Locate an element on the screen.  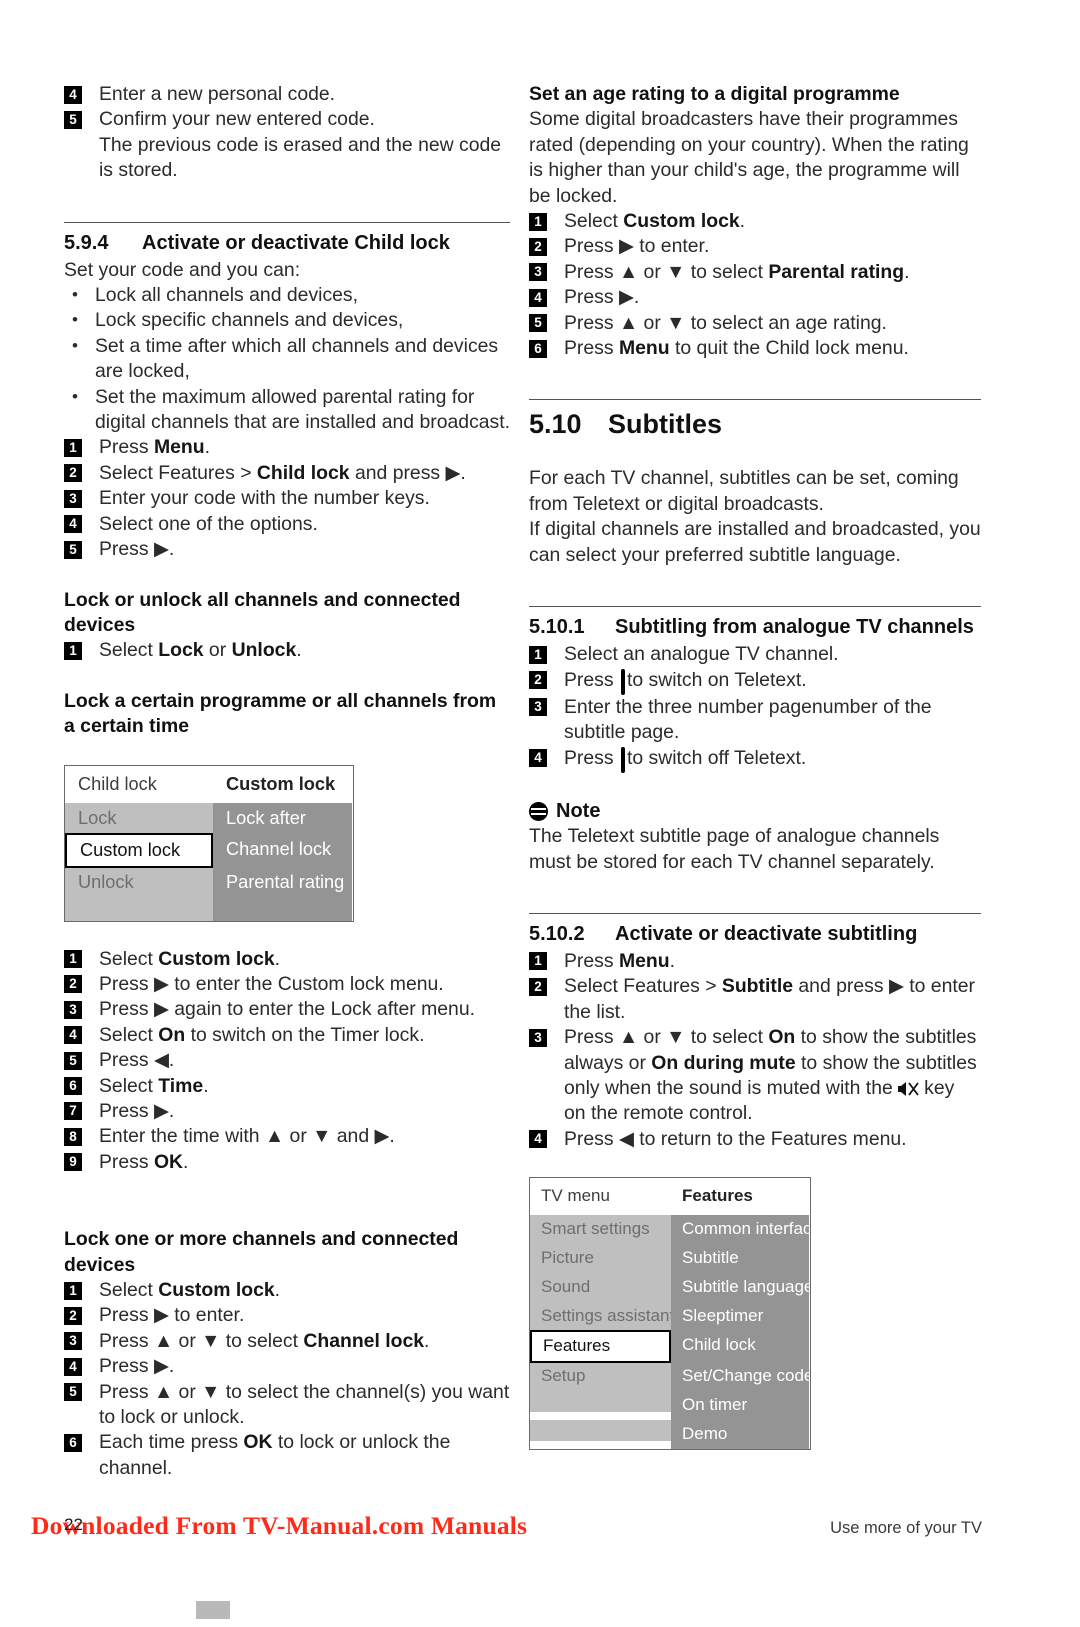
table-row: Custom lock Channel lock is located at coordinates (209, 850).